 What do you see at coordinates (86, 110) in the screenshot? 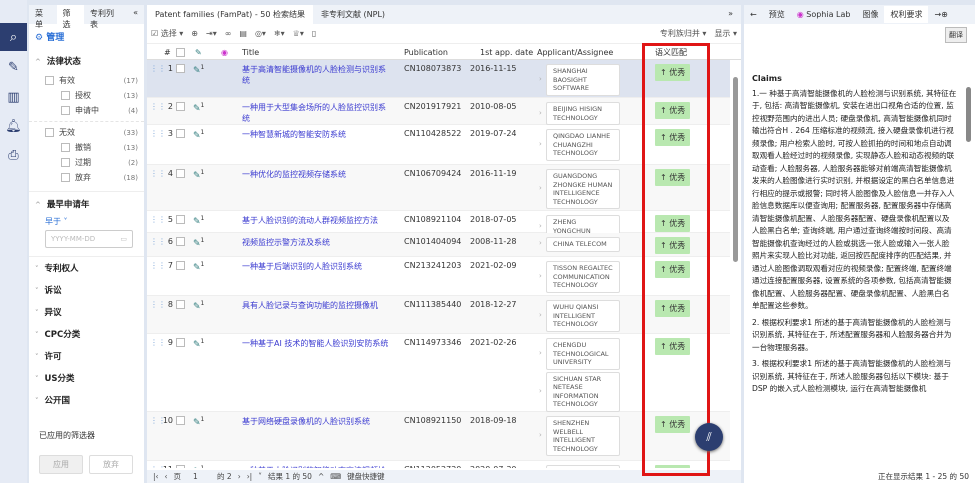
I see `filter-sub-option: 申请中 (4)` at bounding box center [86, 110].